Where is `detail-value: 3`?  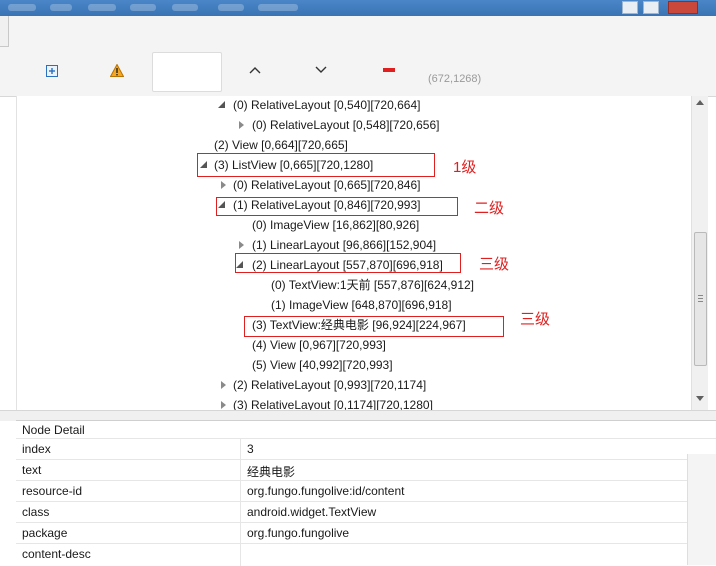
detail-value: 3 is located at coordinates (250, 449).